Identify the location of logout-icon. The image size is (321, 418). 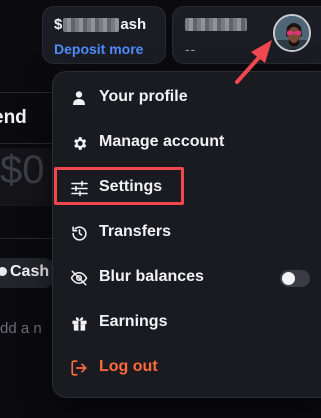
(79, 368).